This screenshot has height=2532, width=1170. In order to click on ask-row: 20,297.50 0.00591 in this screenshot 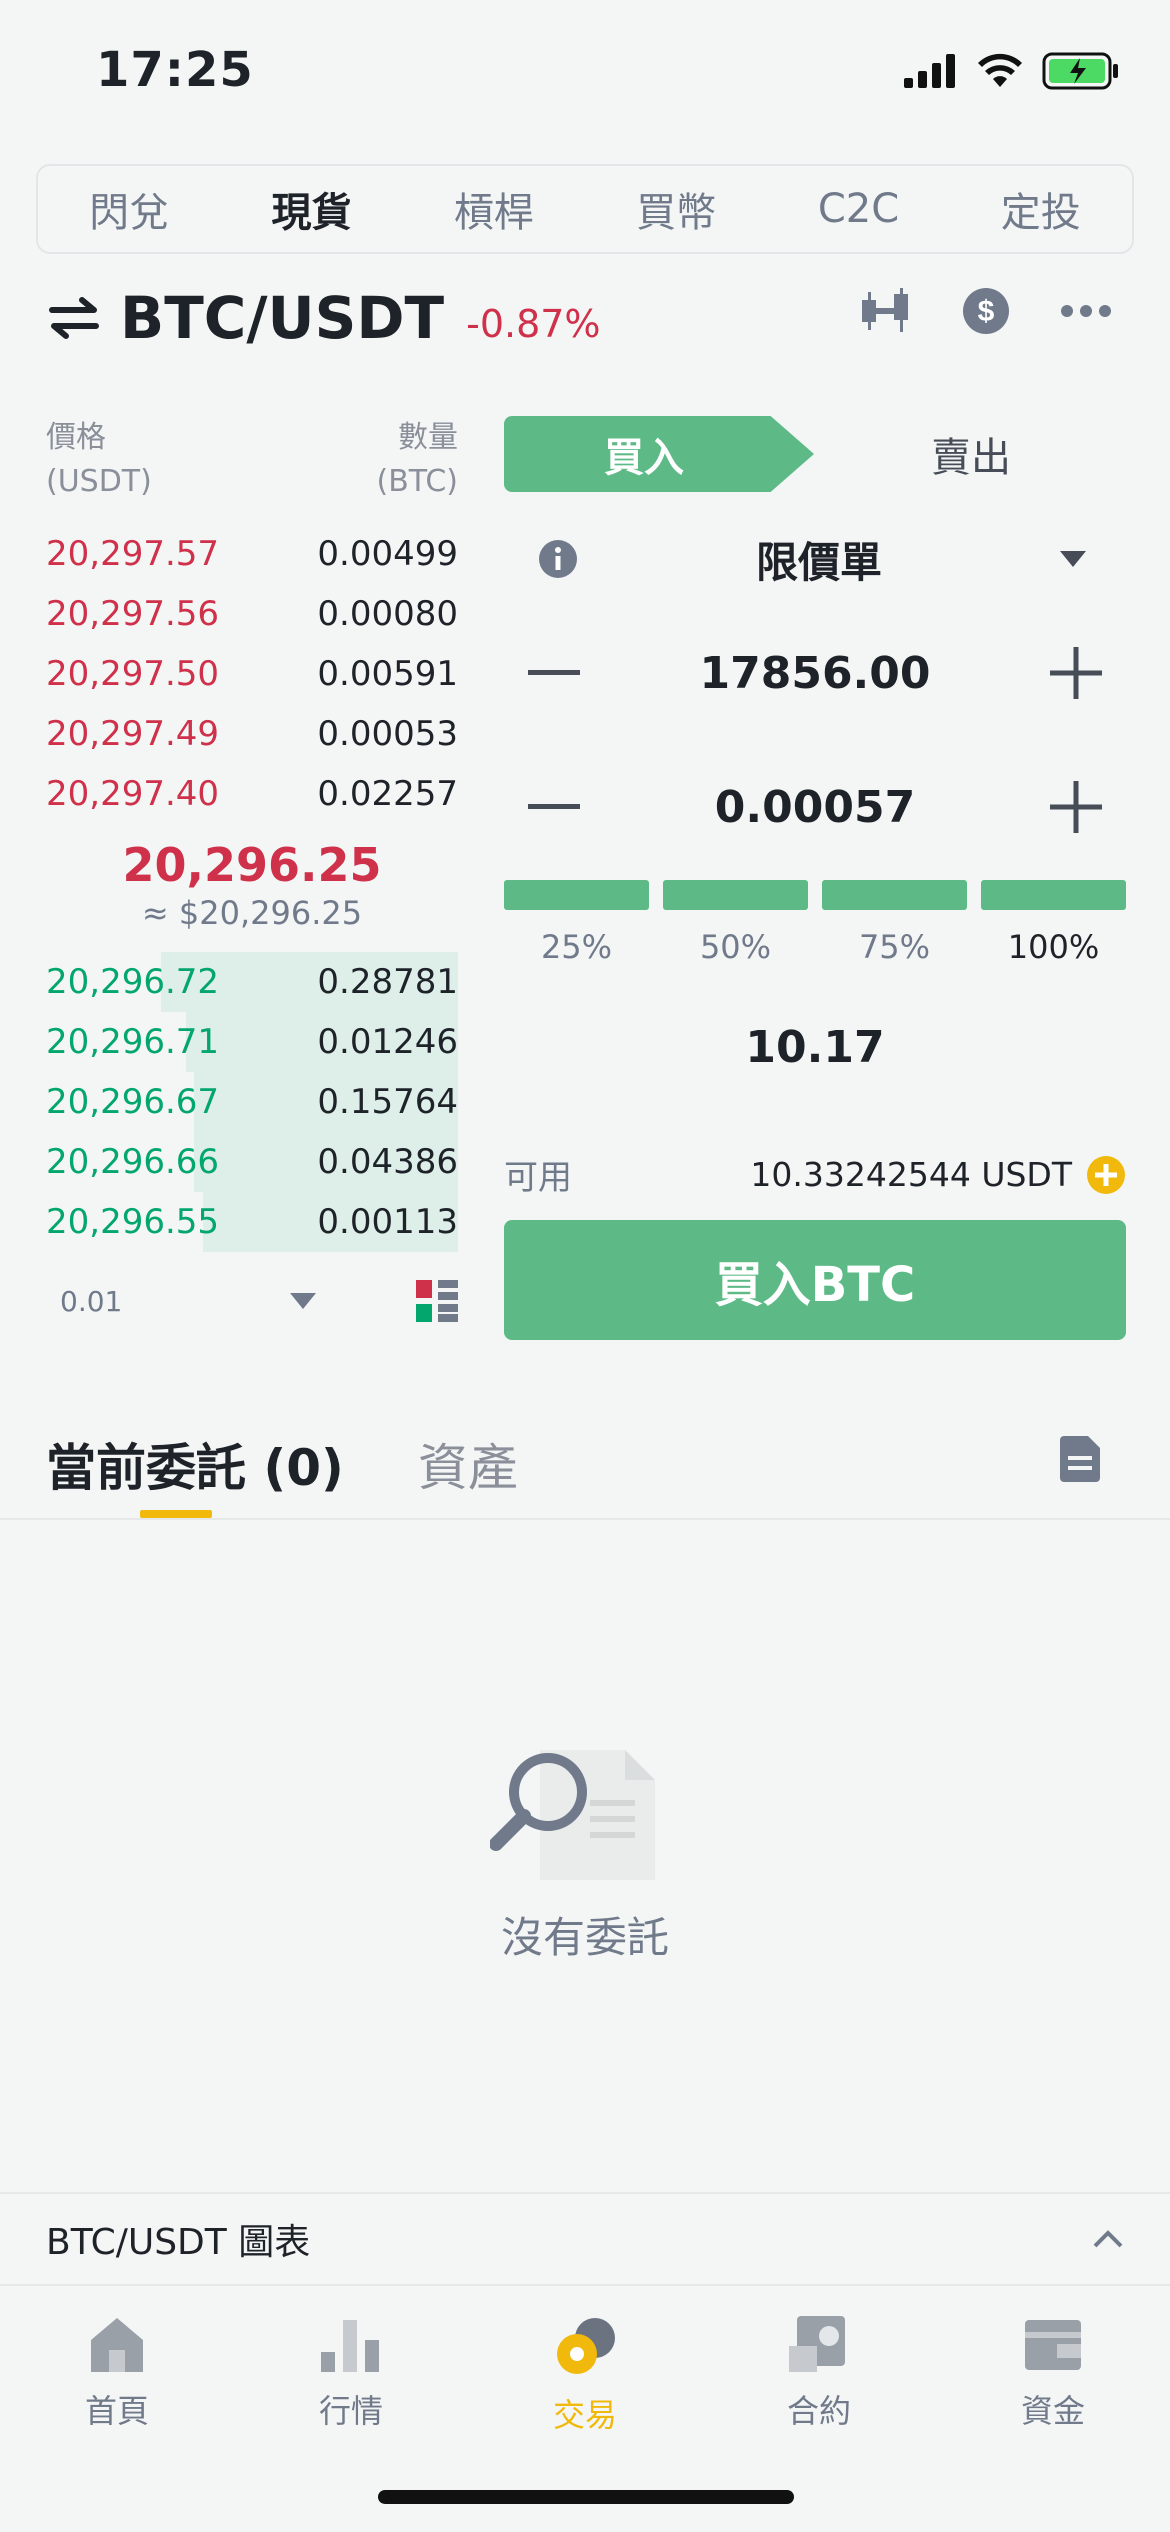, I will do `click(252, 674)`.